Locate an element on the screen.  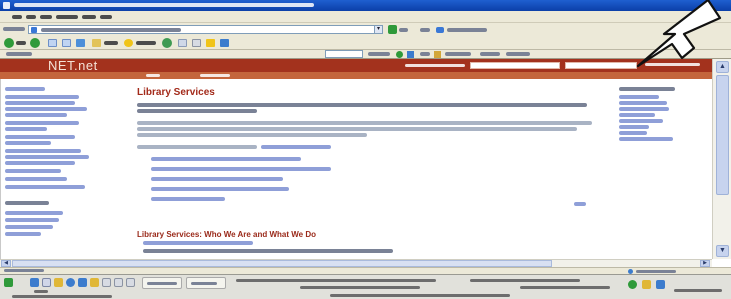
search-icon is located at coordinates (96, 43).